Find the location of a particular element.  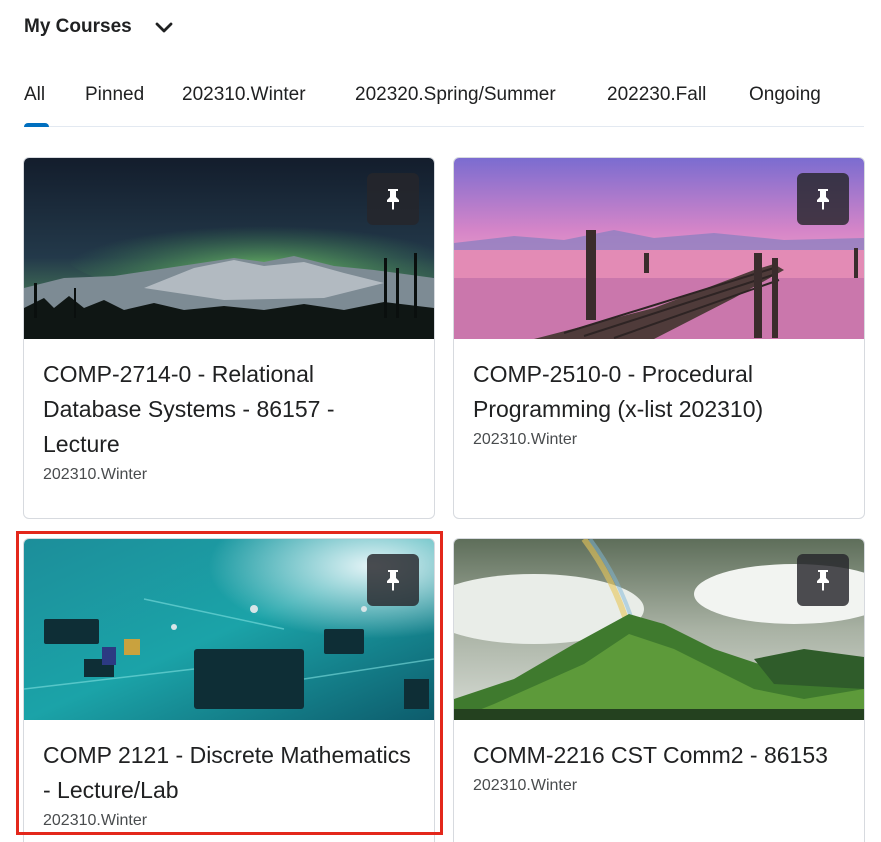

tab-202310-winter: 202310.Winter is located at coordinates (244, 95).